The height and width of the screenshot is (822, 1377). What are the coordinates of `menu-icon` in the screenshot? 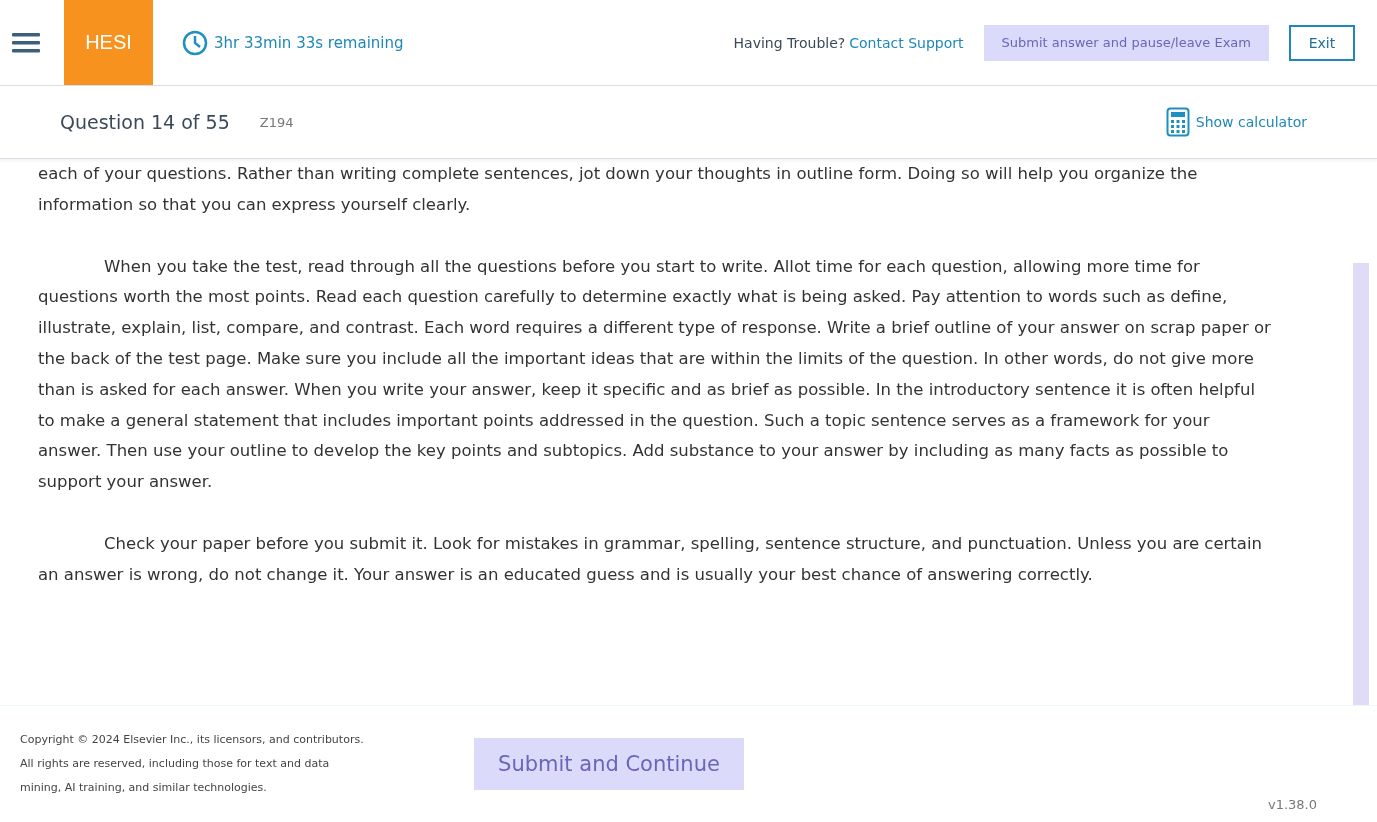 It's located at (26, 42).